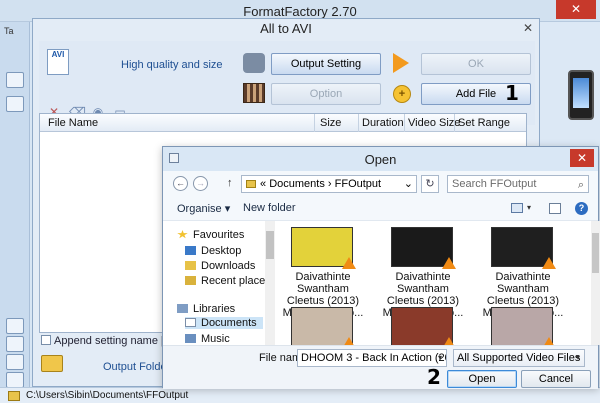 Image resolution: width=600 pixels, height=403 pixels. I want to click on nav-desktop: Desktop, so click(213, 251).